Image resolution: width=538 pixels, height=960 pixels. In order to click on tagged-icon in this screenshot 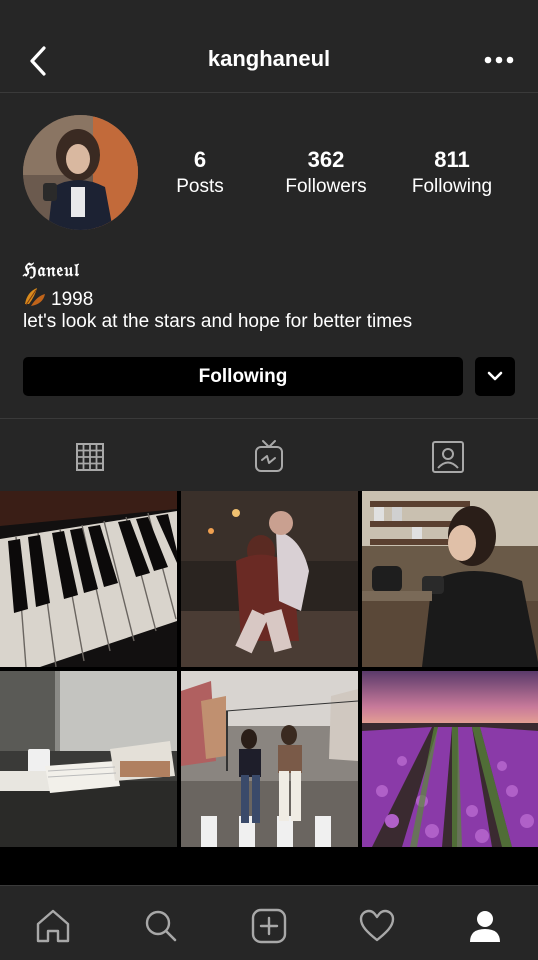, I will do `click(448, 457)`.